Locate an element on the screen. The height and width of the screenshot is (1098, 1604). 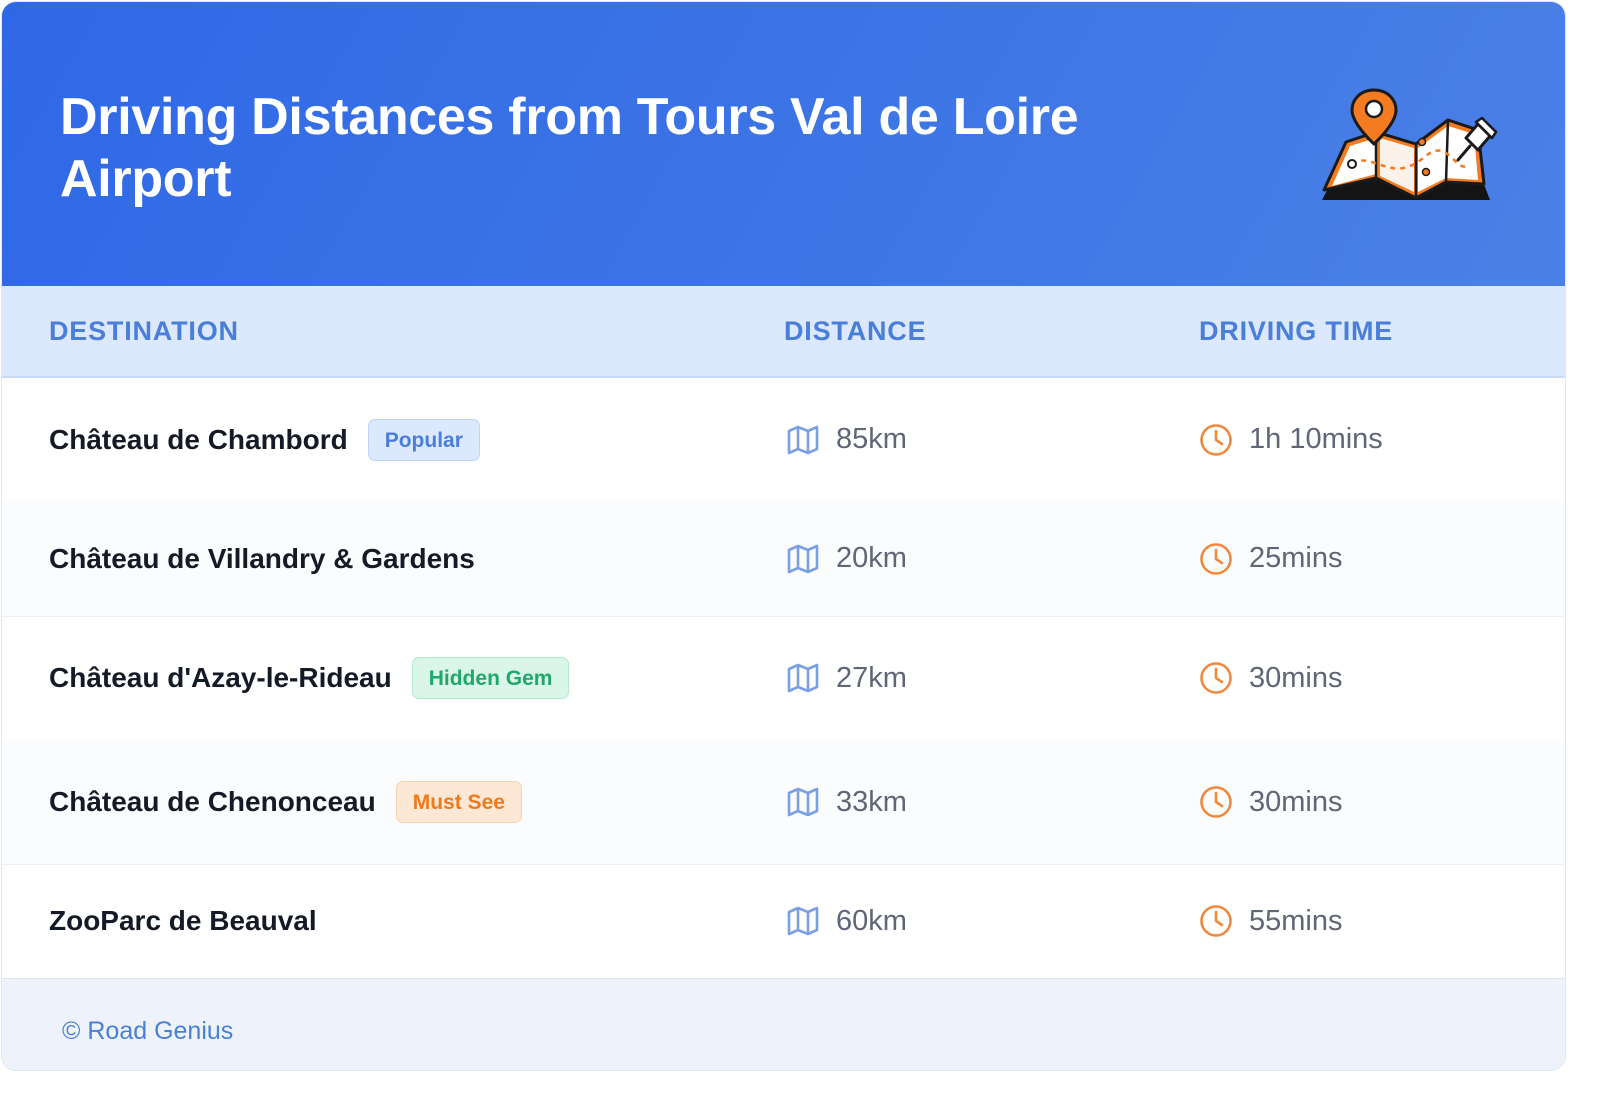
driving-time-value: 25mins is located at coordinates (1296, 558).